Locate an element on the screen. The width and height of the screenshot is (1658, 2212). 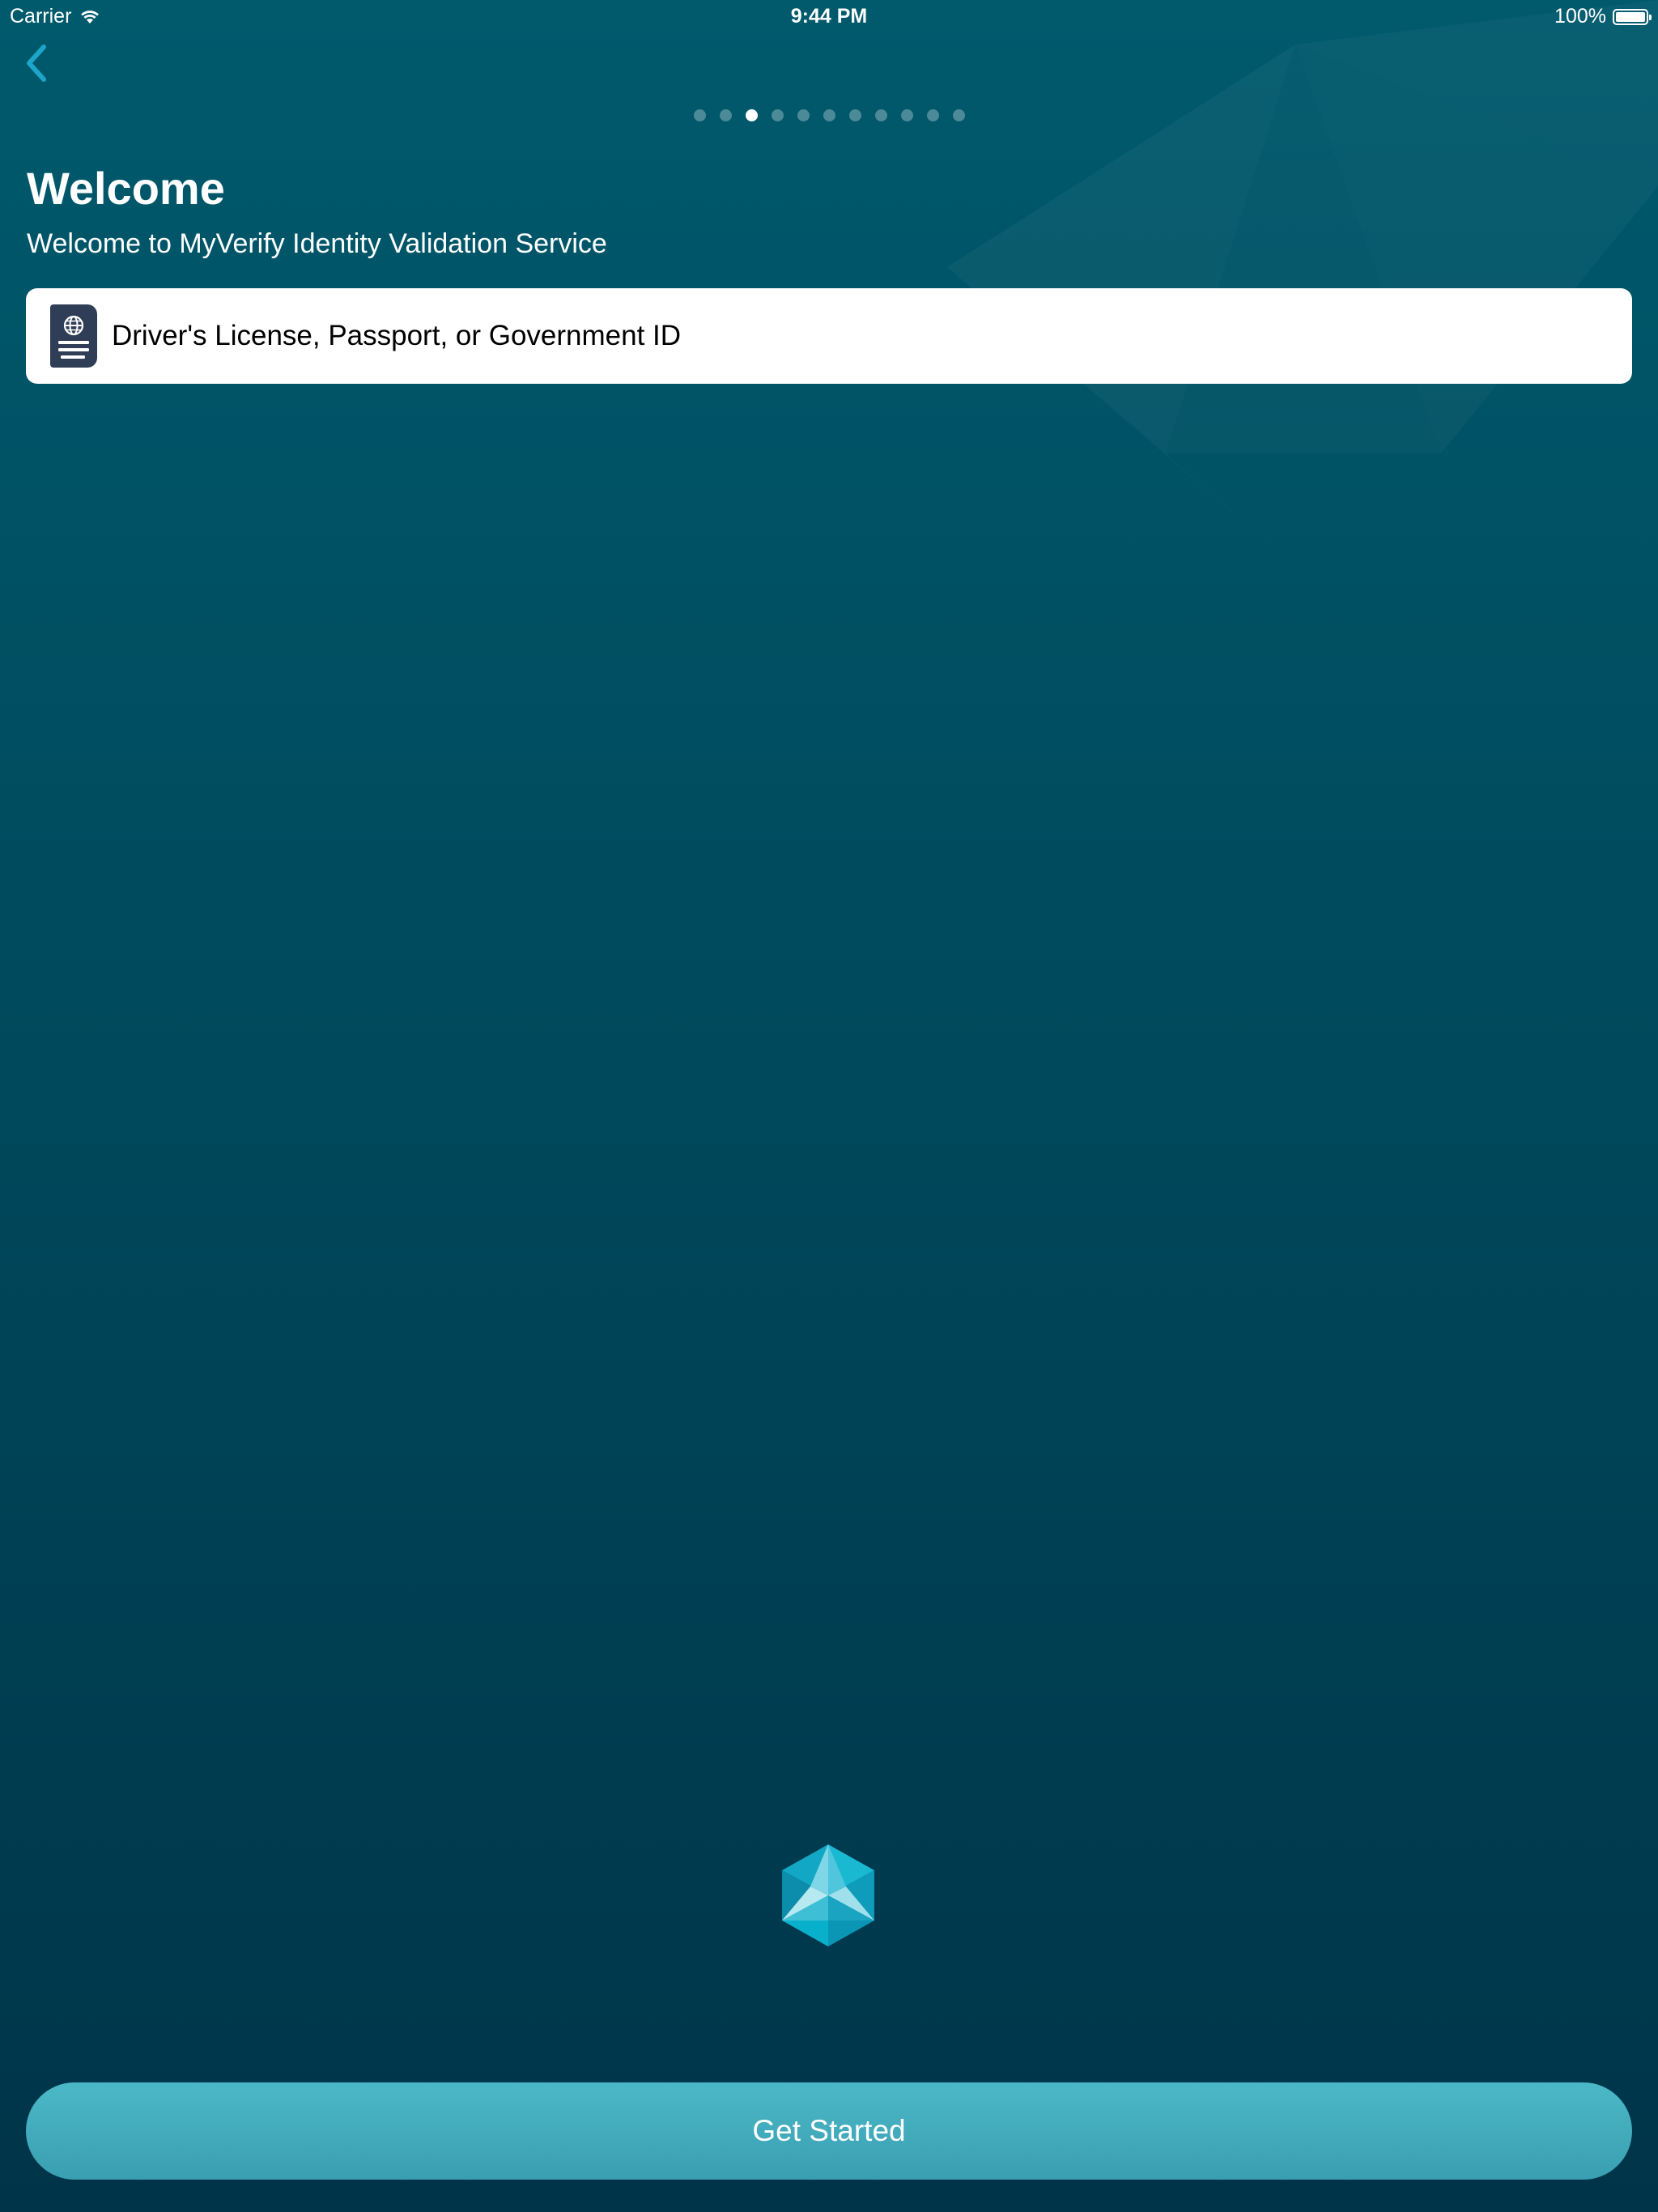
status-bar: Carrier 9:44 PM 100% is located at coordinates (829, 16).